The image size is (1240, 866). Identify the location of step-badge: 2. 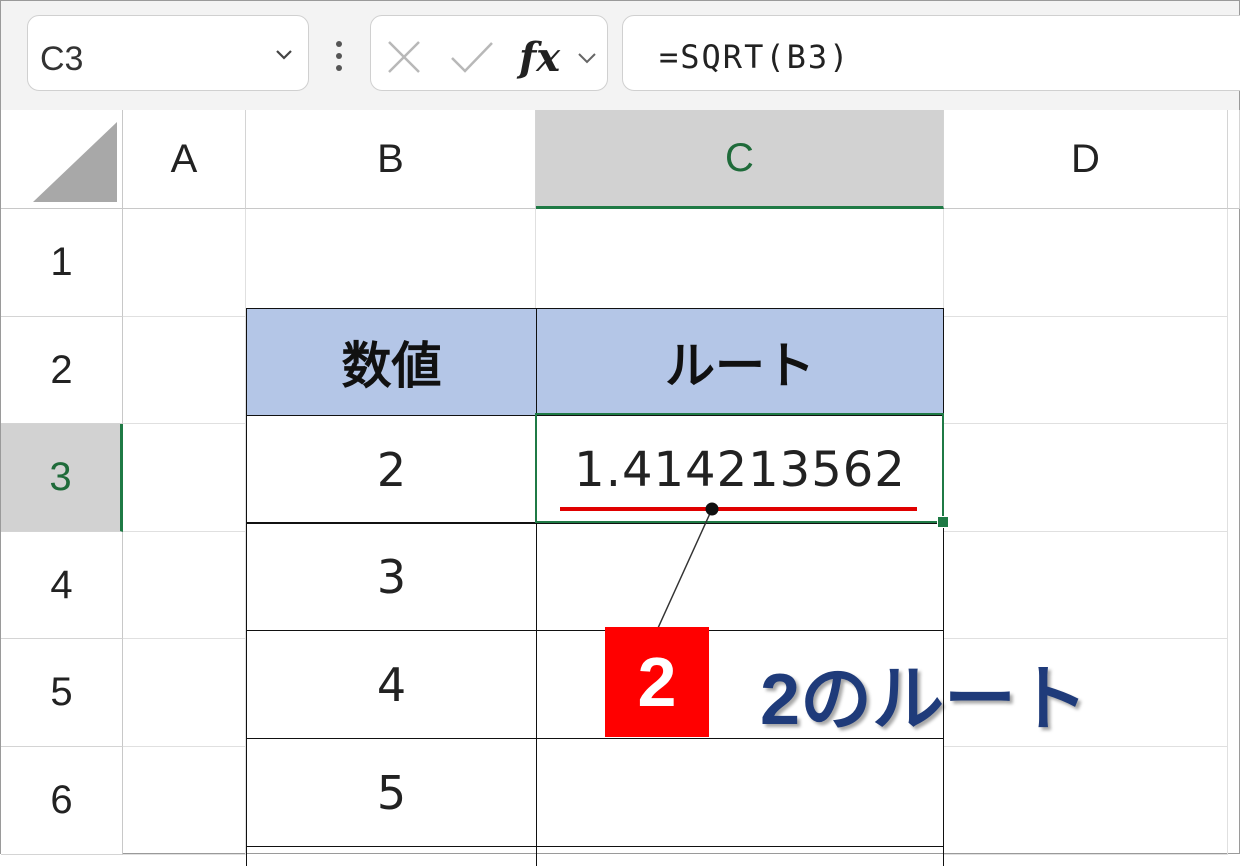
(657, 682).